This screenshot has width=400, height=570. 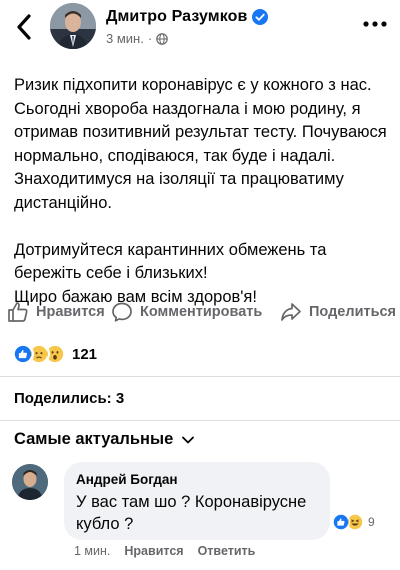 I want to click on reaction-count: 121, so click(x=85, y=354).